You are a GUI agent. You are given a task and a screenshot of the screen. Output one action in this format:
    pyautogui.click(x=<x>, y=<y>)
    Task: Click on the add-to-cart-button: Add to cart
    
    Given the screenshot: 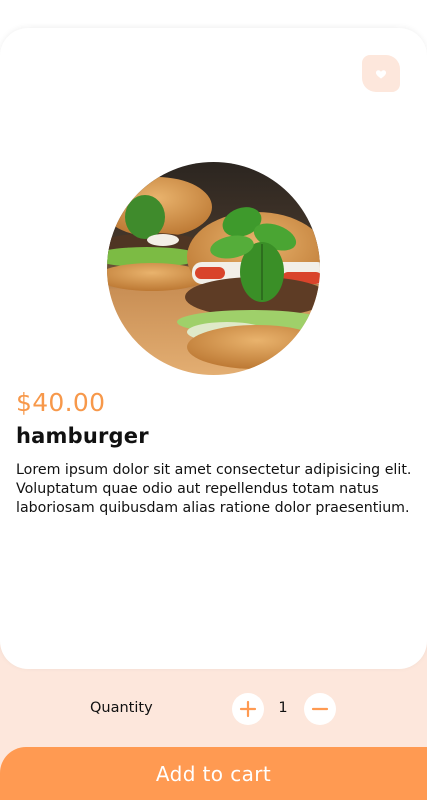 What is the action you would take?
    pyautogui.click(x=213, y=773)
    